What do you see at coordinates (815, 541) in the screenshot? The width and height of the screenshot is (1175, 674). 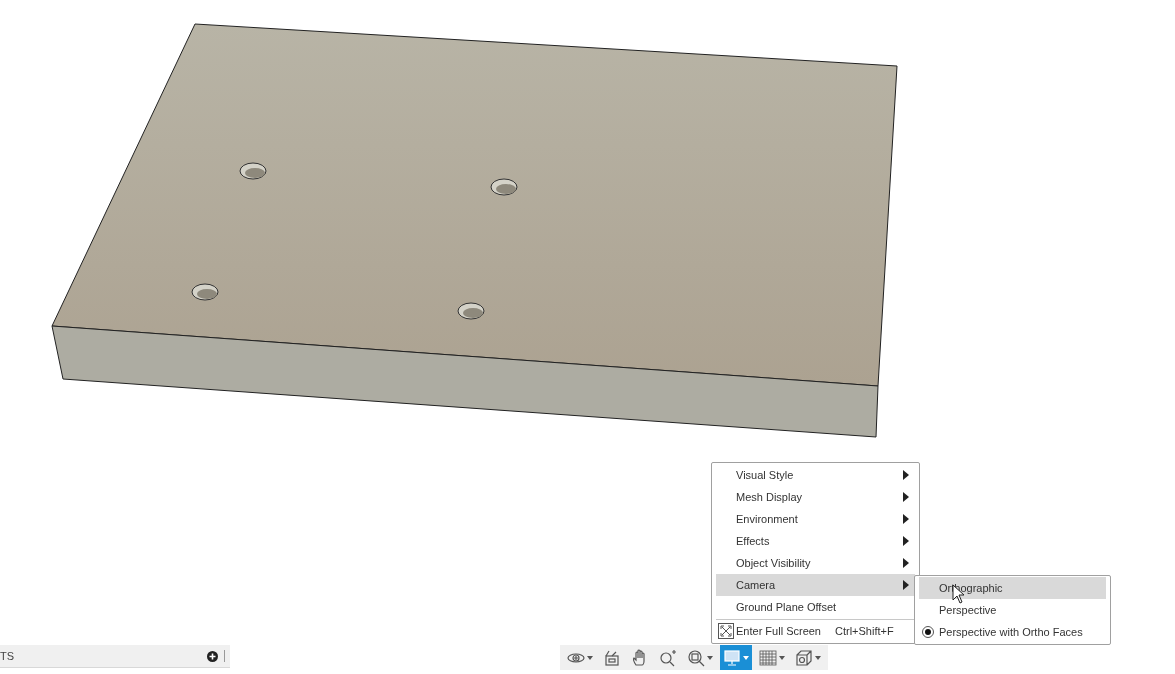 I see `menu-item: Effects` at bounding box center [815, 541].